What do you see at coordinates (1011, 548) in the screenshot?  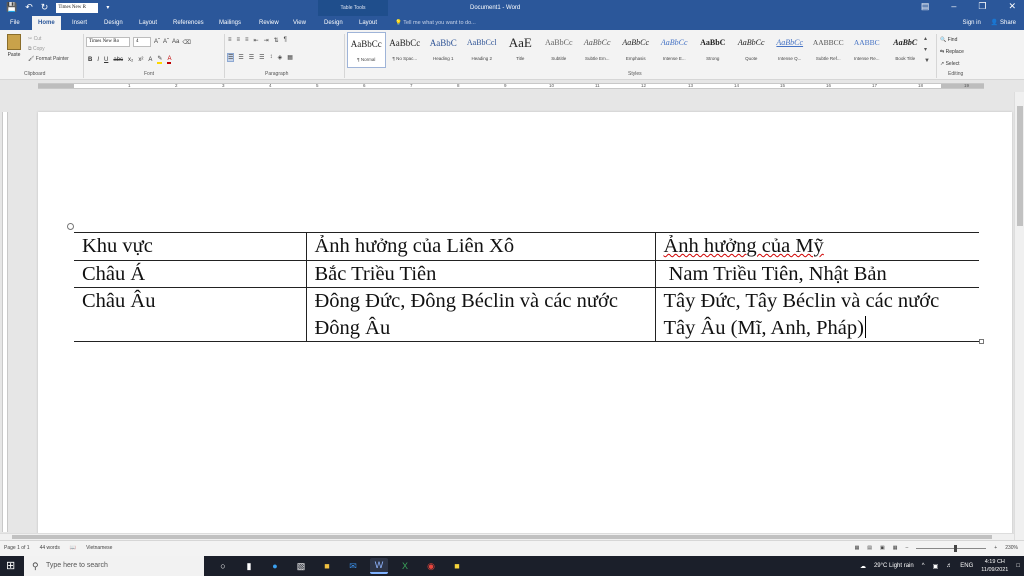 I see `zoom-level: 230%` at bounding box center [1011, 548].